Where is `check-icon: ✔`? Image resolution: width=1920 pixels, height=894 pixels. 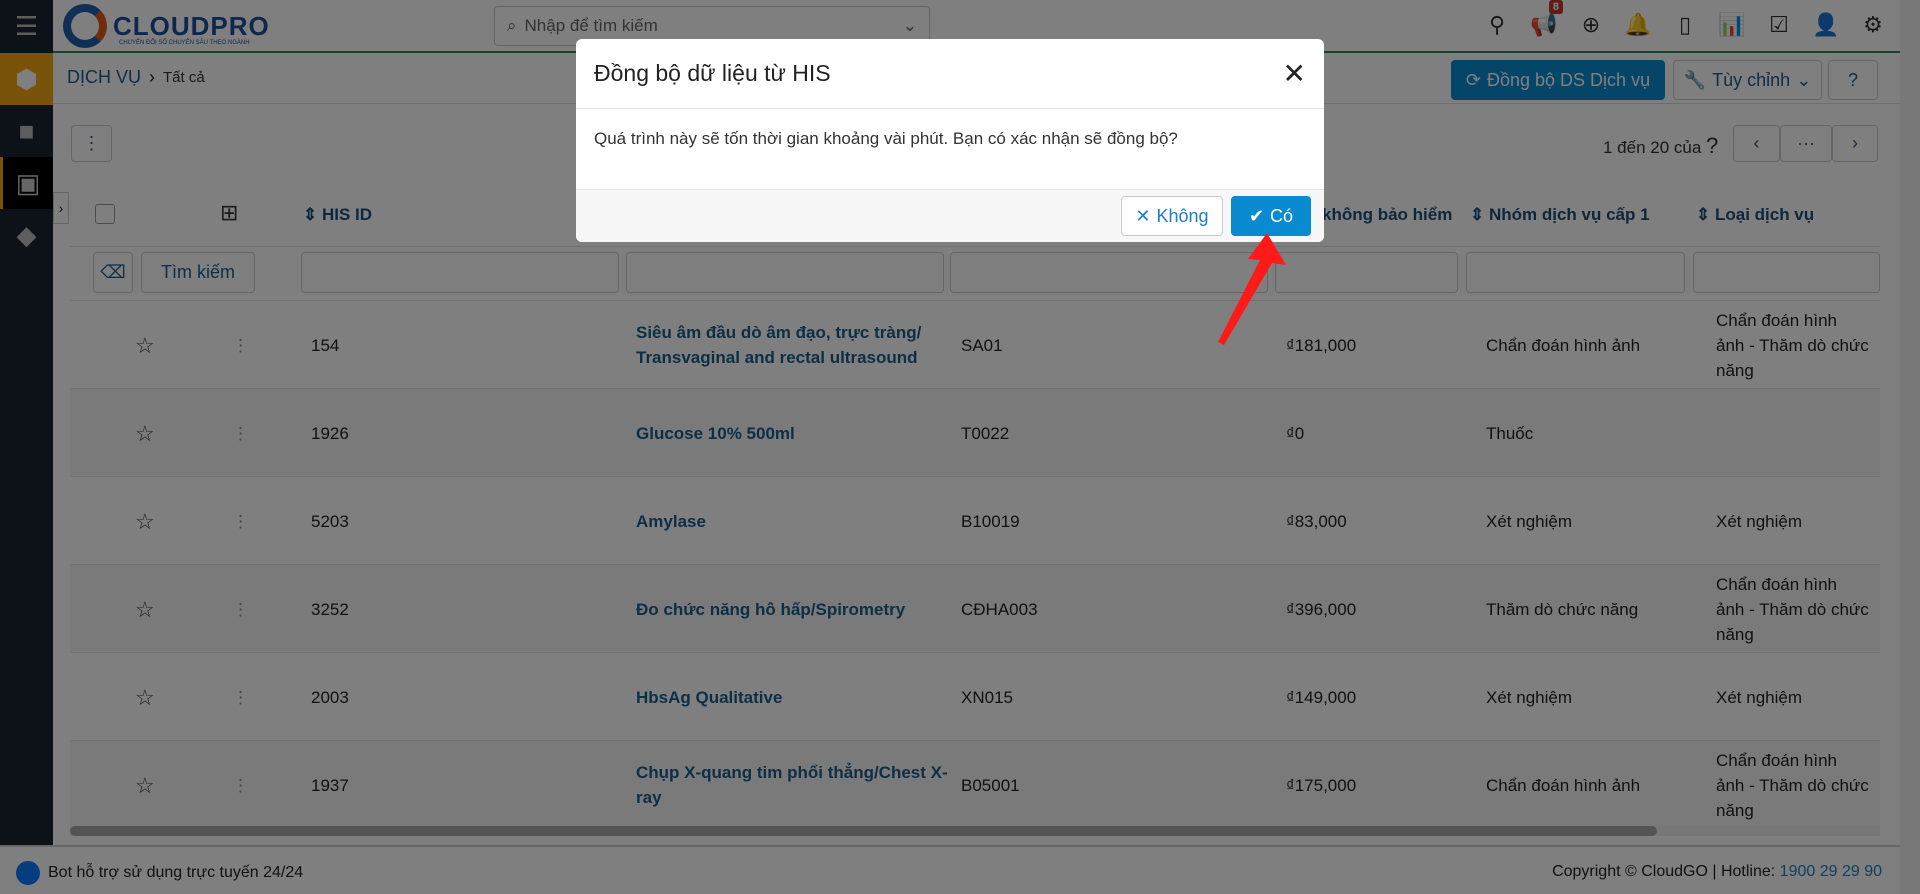
check-icon: ✔ is located at coordinates (1256, 215).